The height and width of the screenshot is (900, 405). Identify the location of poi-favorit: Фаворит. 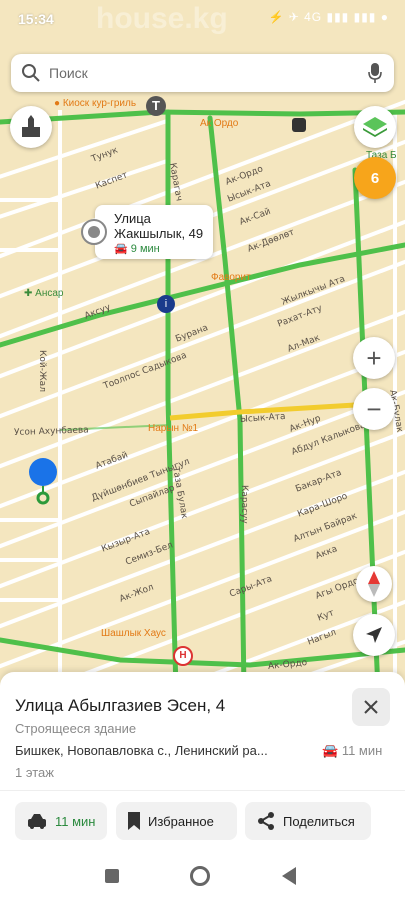
(231, 277).